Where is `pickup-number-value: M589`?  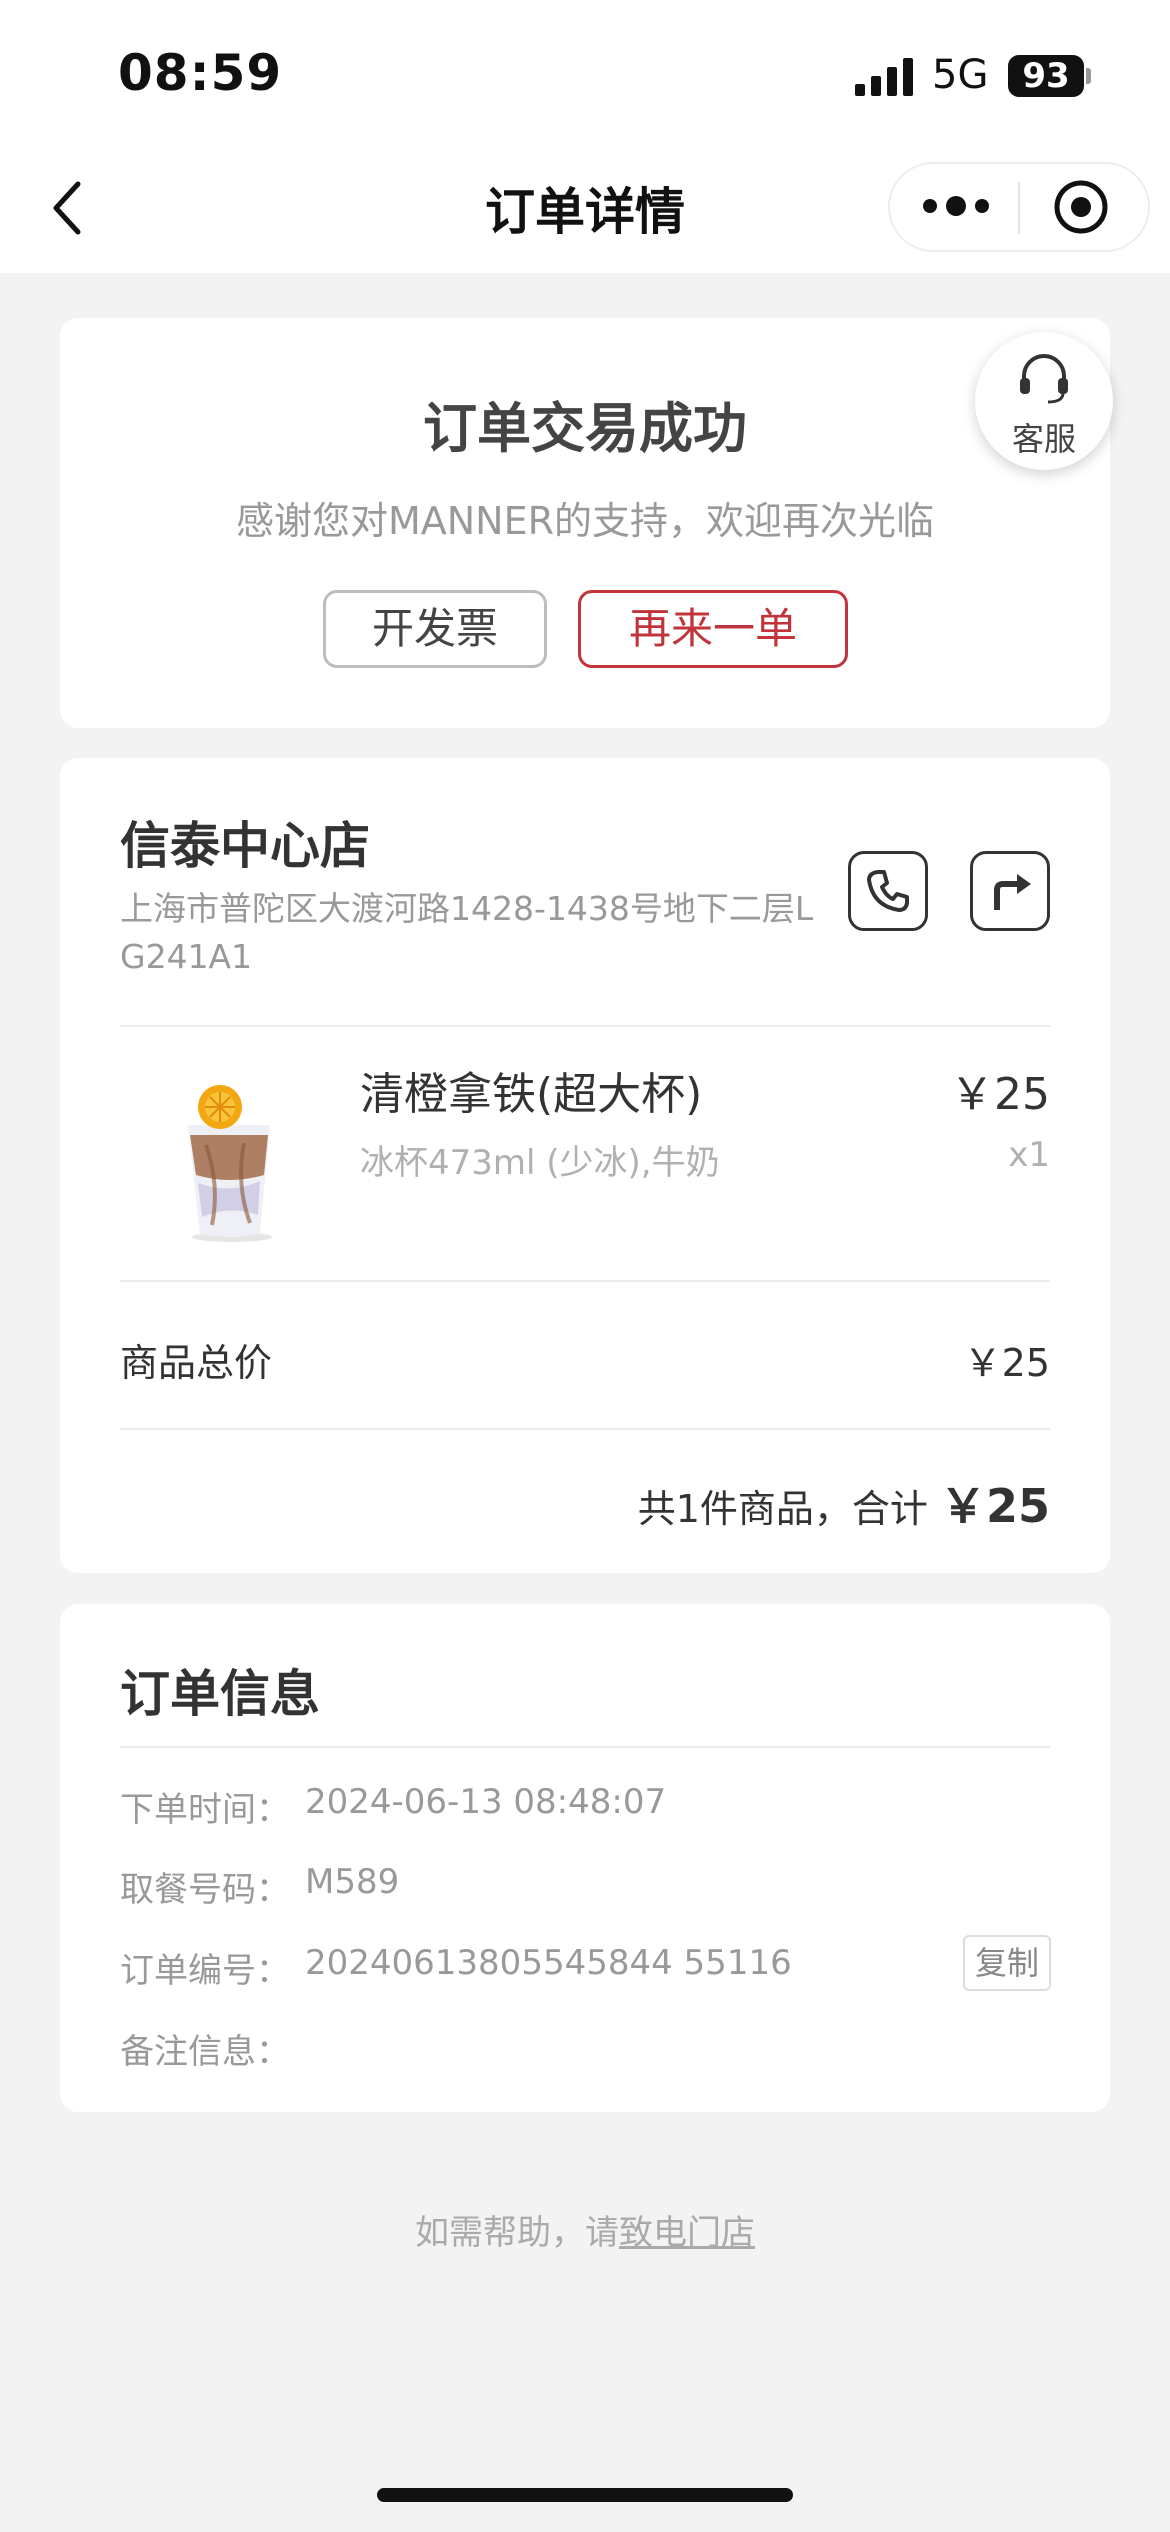 pickup-number-value: M589 is located at coordinates (352, 1882).